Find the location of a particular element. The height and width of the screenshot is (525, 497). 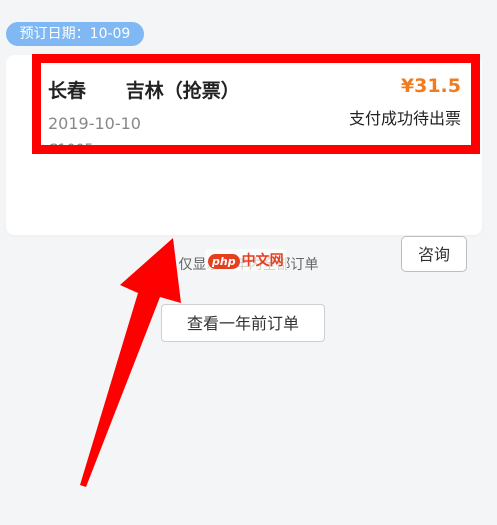

order-price: ¥31.5 is located at coordinates (430, 86).